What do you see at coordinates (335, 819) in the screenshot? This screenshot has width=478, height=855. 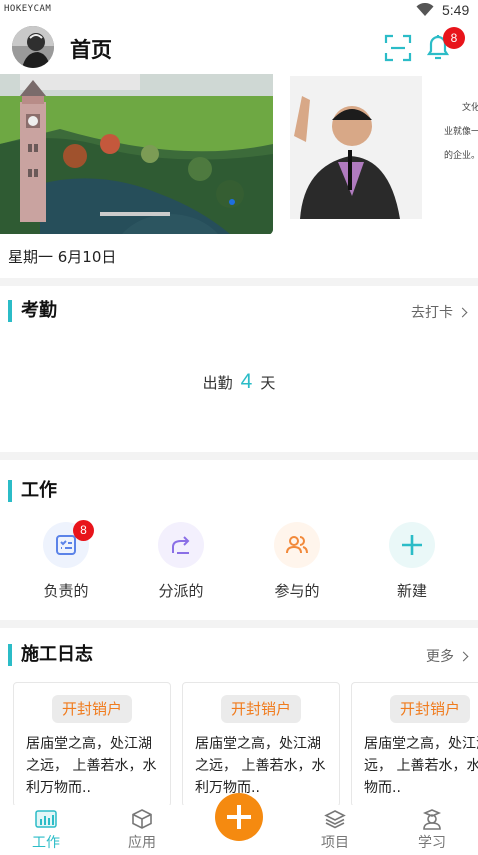 I see `layers-icon` at bounding box center [335, 819].